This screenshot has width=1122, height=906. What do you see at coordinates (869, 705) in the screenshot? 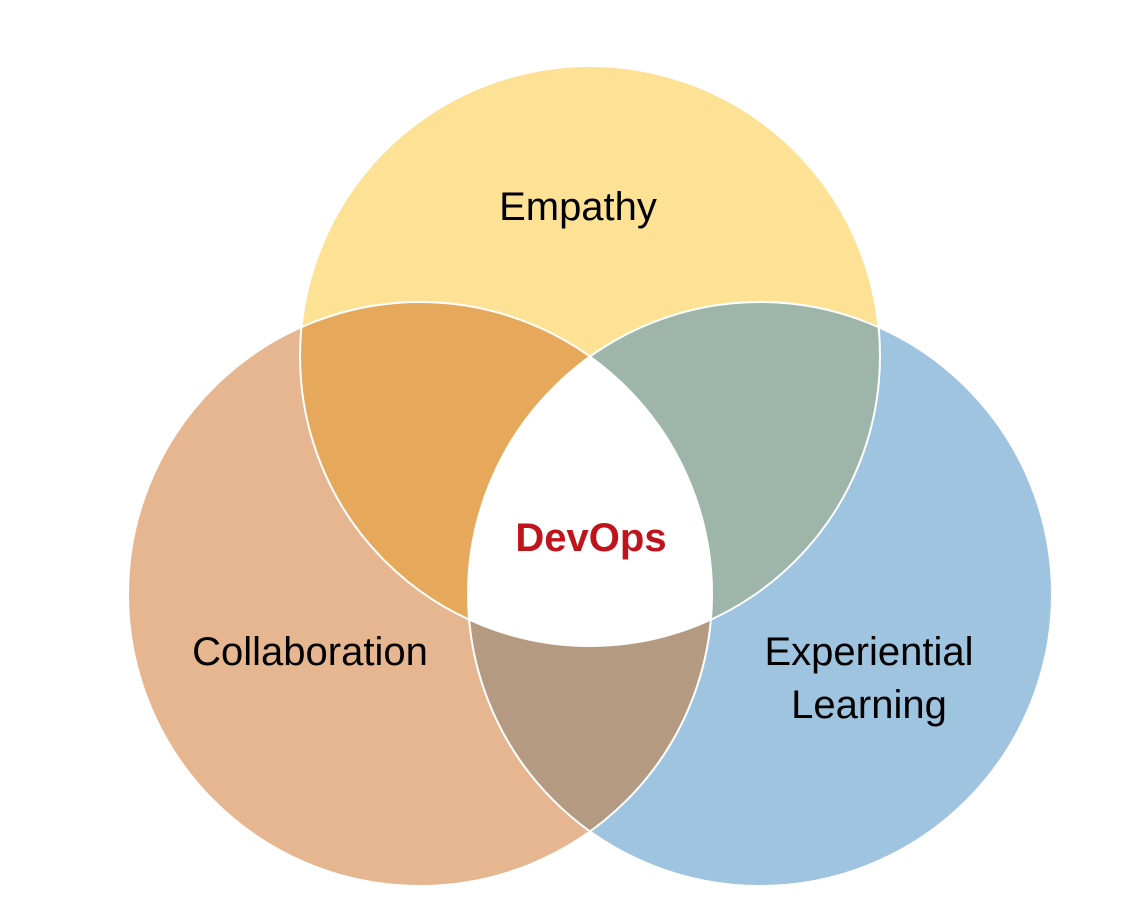
I see `experiential-learning-label-line2: Learning` at bounding box center [869, 705].